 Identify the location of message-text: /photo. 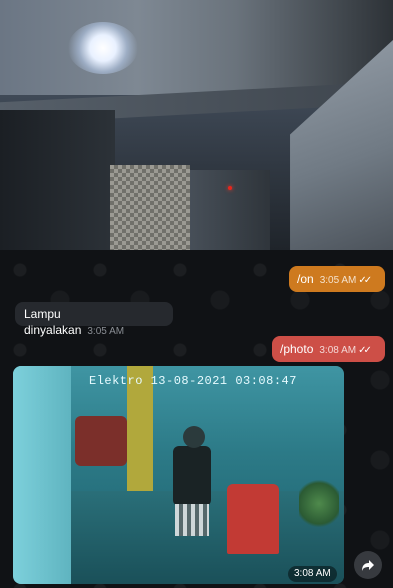
(297, 349).